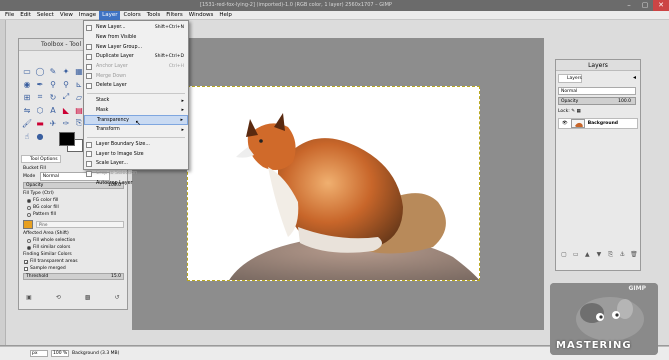  I want to click on zoom-icon: ⚲, so click(66, 84).